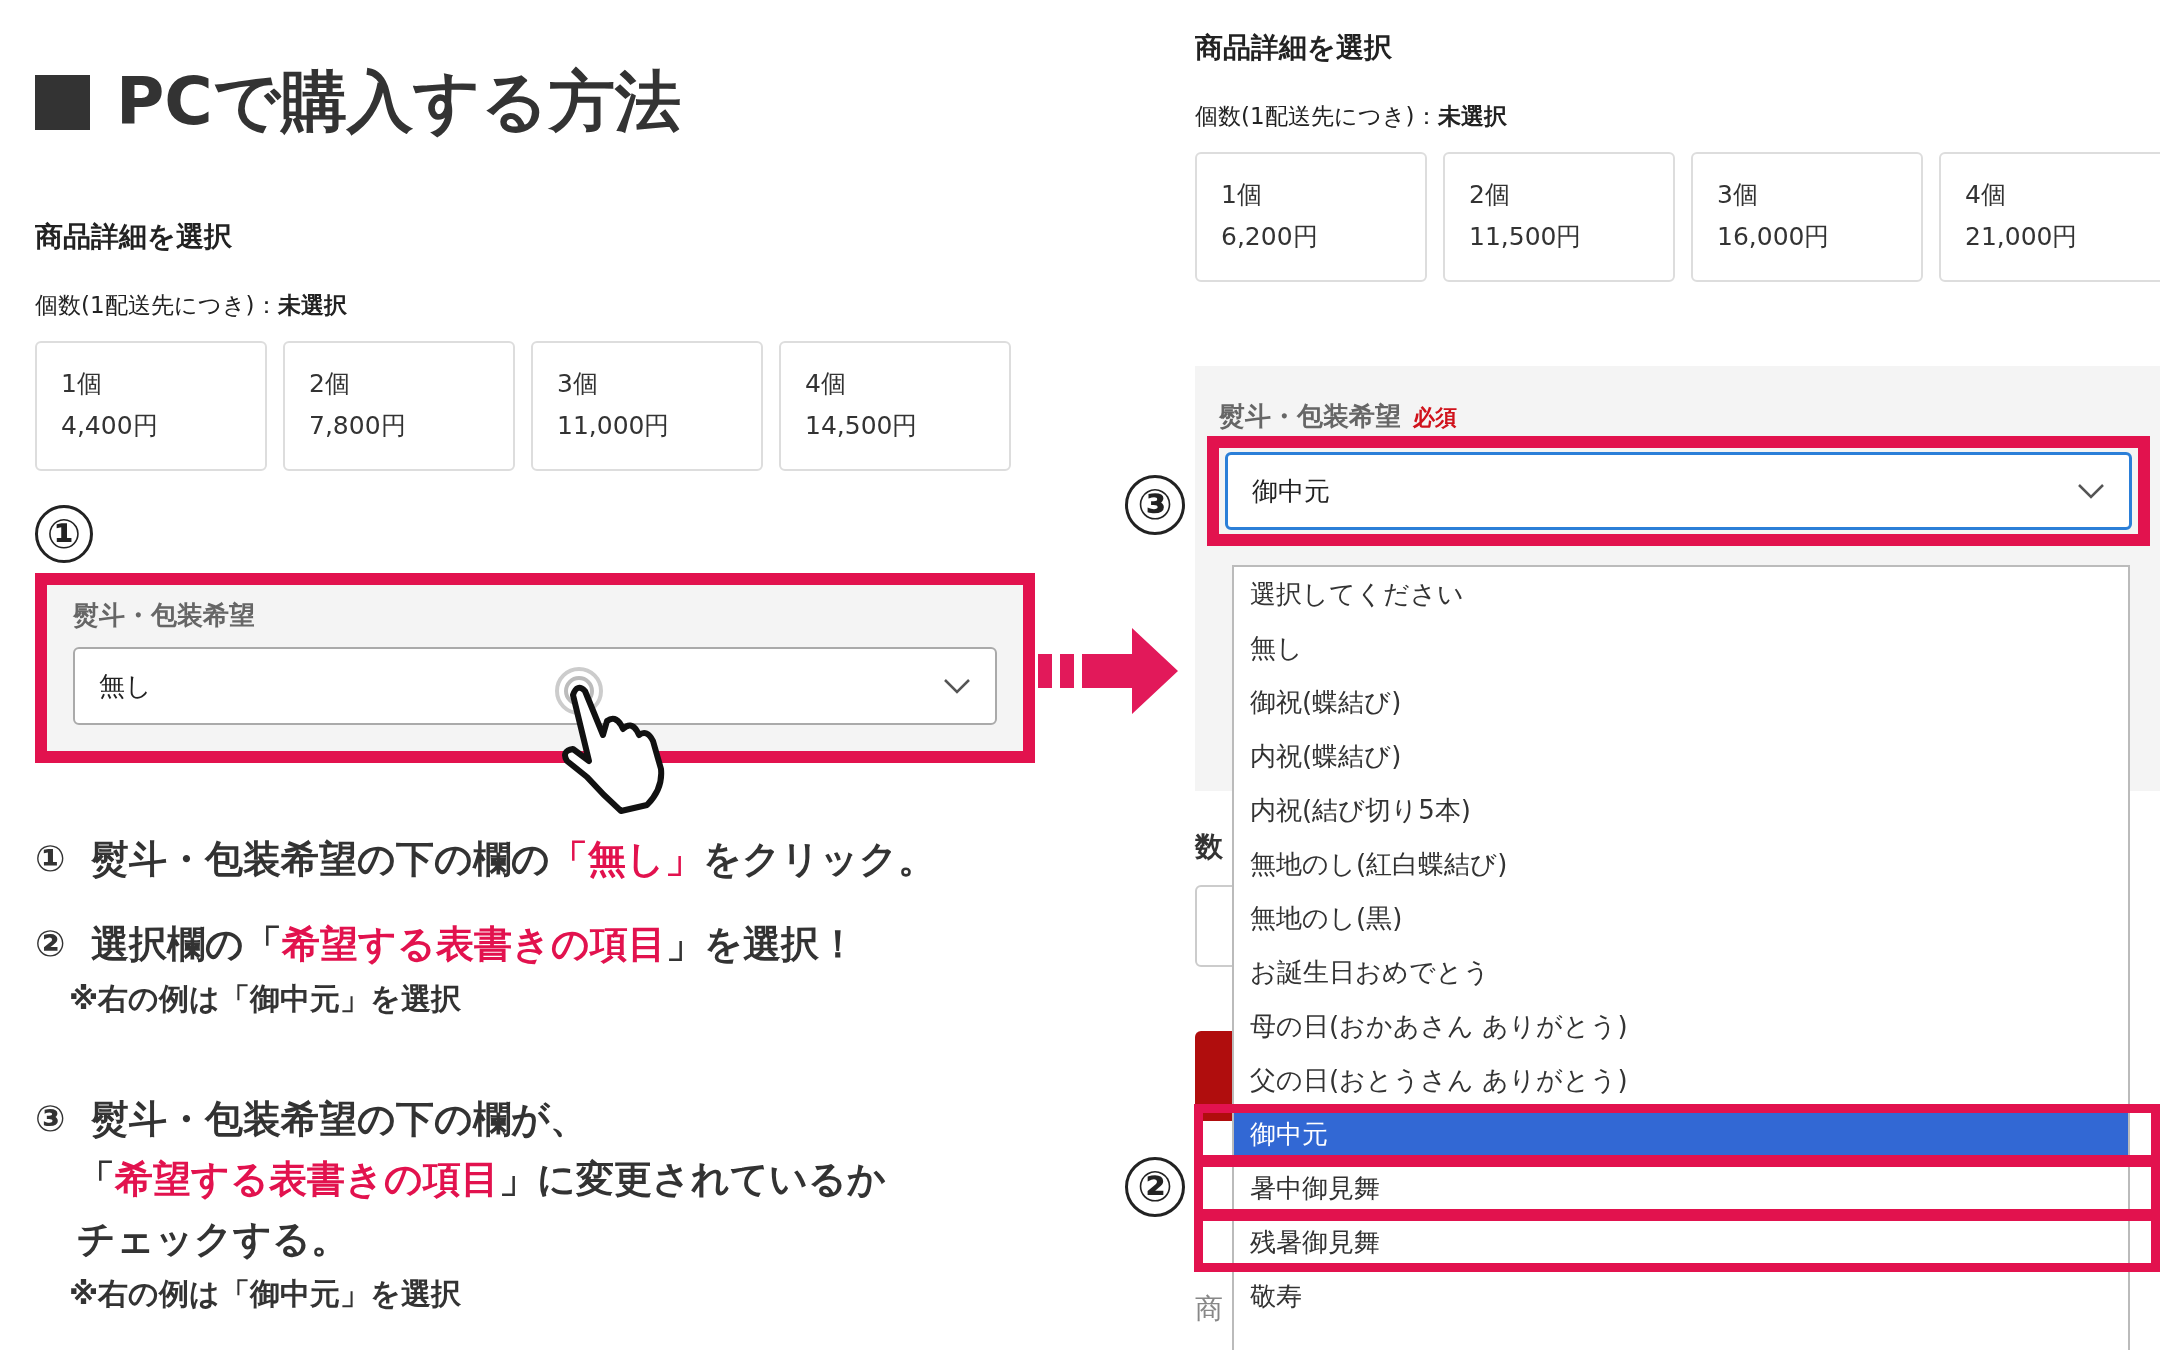 The width and height of the screenshot is (2160, 1350). What do you see at coordinates (51, 859) in the screenshot?
I see `step-number: ①` at bounding box center [51, 859].